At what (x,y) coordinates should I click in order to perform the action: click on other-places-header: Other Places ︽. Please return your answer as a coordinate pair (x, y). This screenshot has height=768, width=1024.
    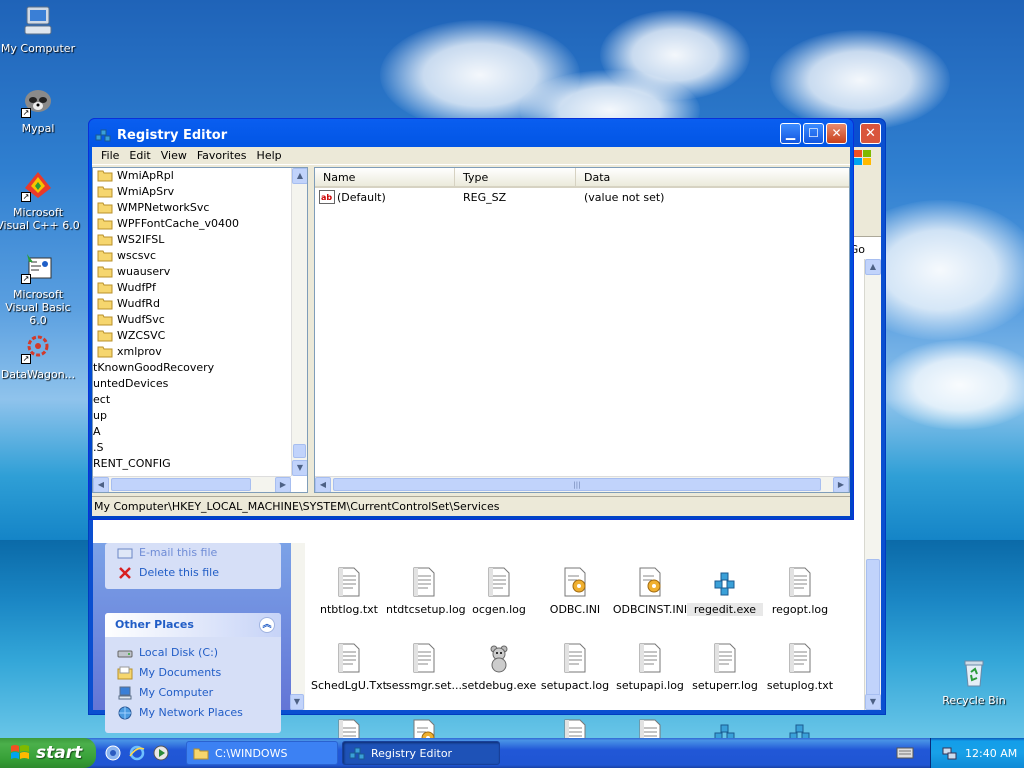
    Looking at the image, I should click on (193, 625).